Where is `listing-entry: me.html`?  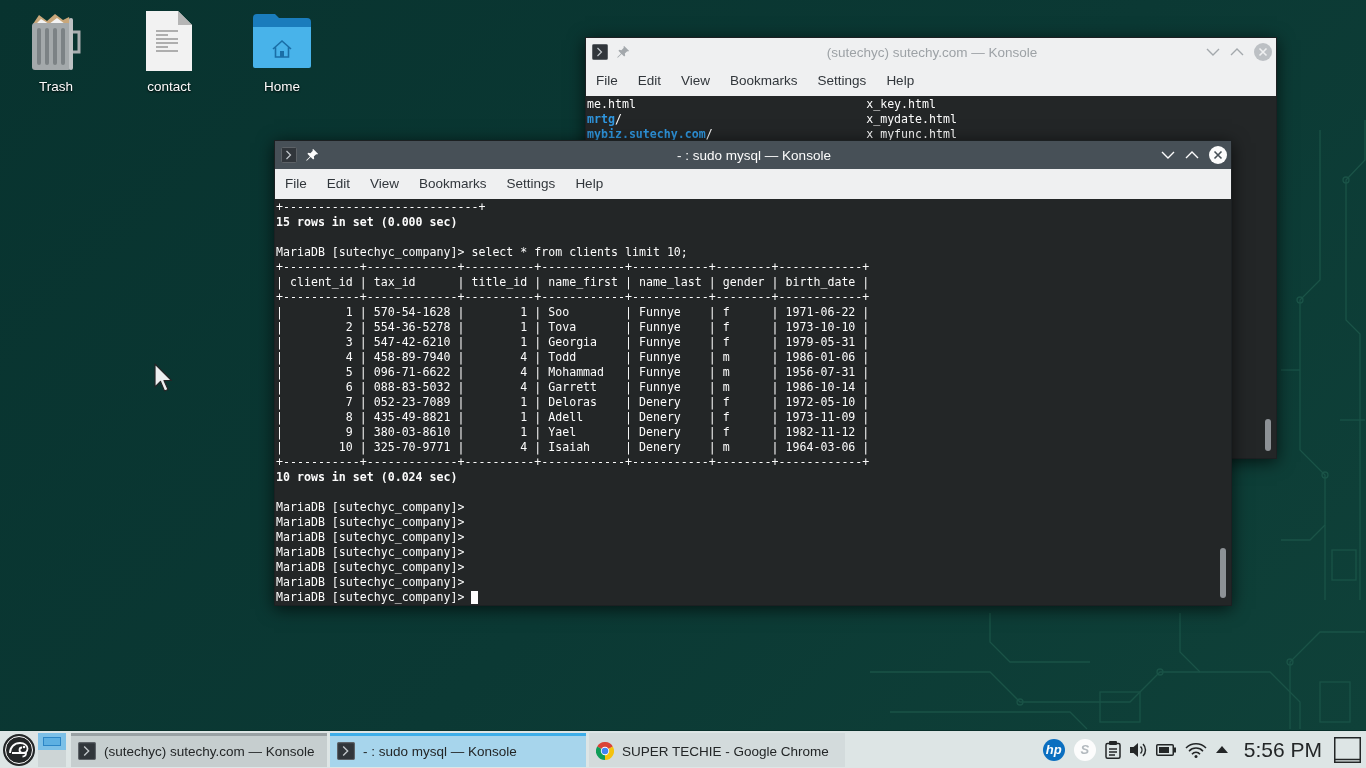 listing-entry: me.html is located at coordinates (611, 104).